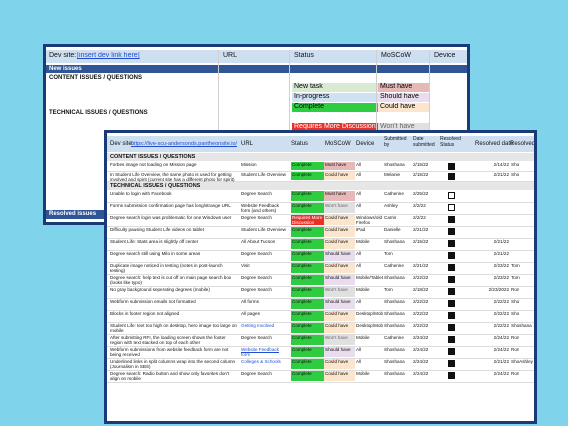  What do you see at coordinates (247, 144) in the screenshot?
I see `column-header-url: URL` at bounding box center [247, 144].